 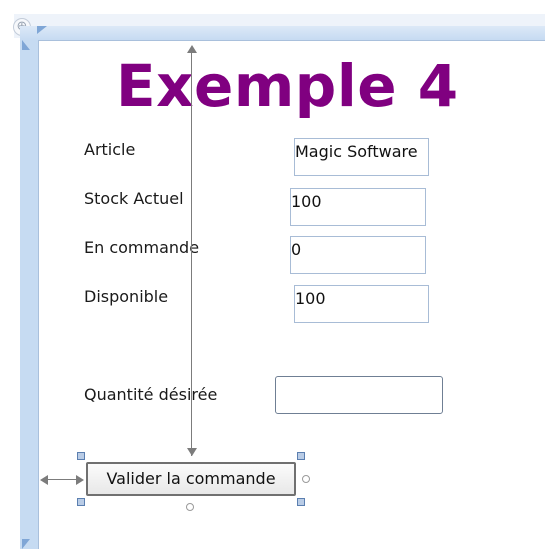 What do you see at coordinates (26, 45) in the screenshot?
I see `frame-left-arrow-icon` at bounding box center [26, 45].